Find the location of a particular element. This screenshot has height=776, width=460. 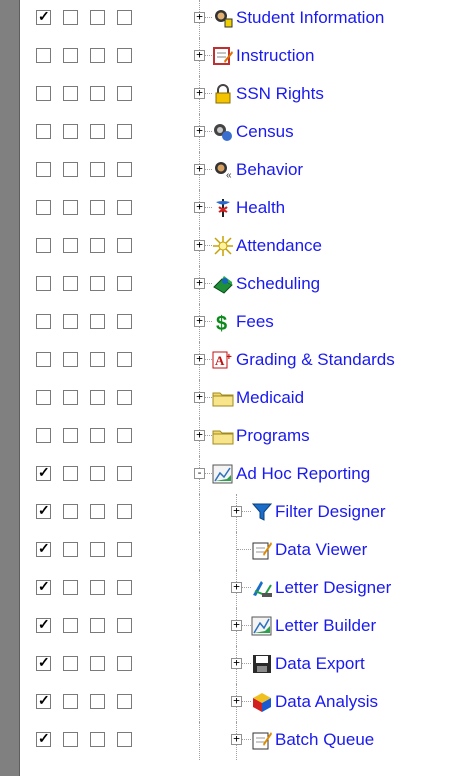

tree-row-census: + Census is located at coordinates (230, 133).